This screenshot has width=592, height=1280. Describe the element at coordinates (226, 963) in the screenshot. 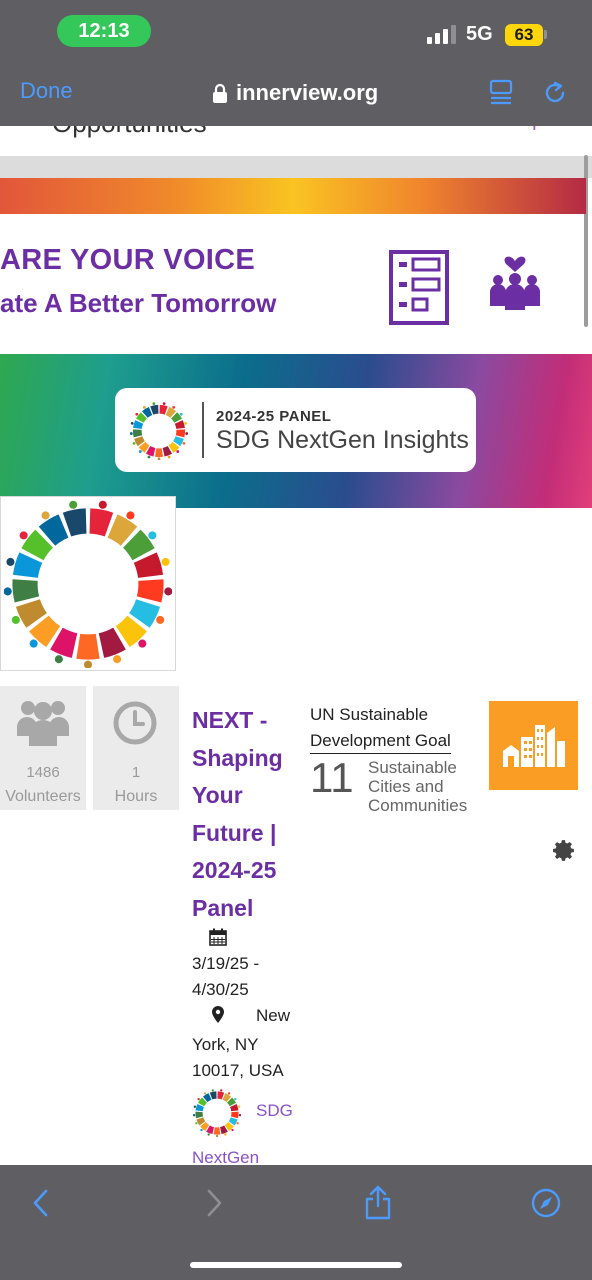

I see `date-start: 3/19/25 -` at that location.